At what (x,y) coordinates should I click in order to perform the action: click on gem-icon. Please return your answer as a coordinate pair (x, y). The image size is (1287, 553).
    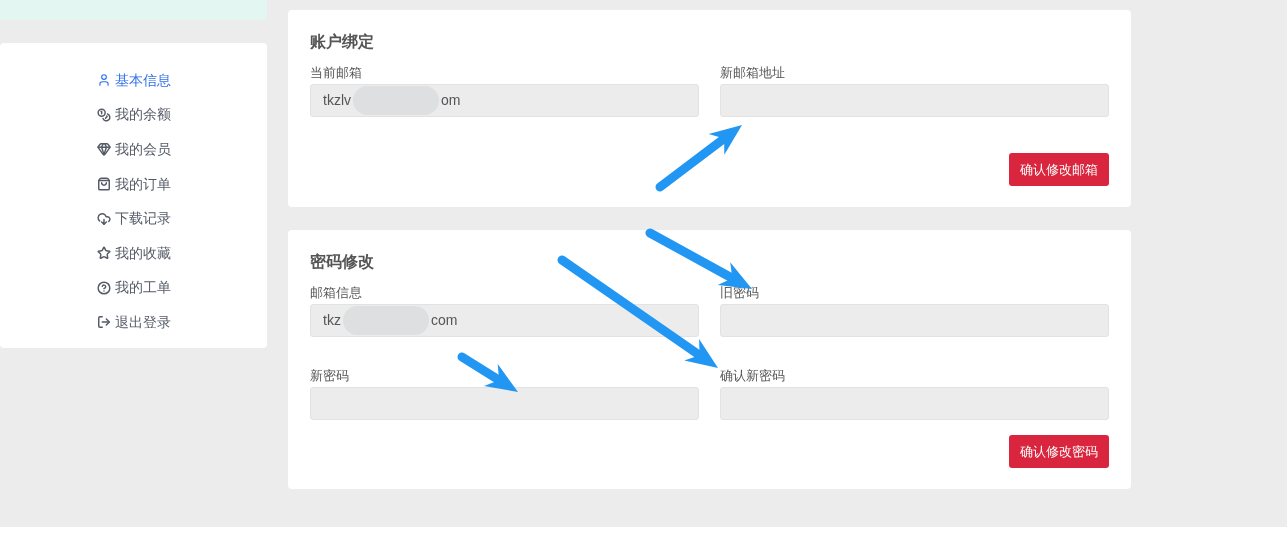
    Looking at the image, I should click on (103, 149).